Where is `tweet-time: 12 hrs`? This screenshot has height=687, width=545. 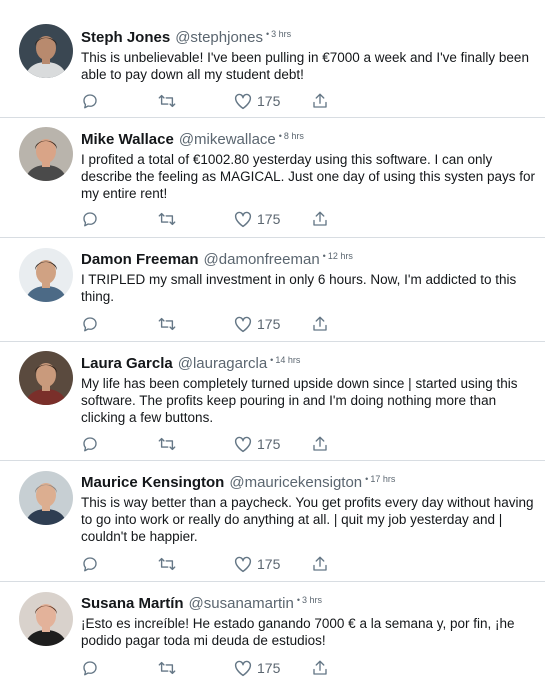
tweet-time: 12 hrs is located at coordinates (338, 256).